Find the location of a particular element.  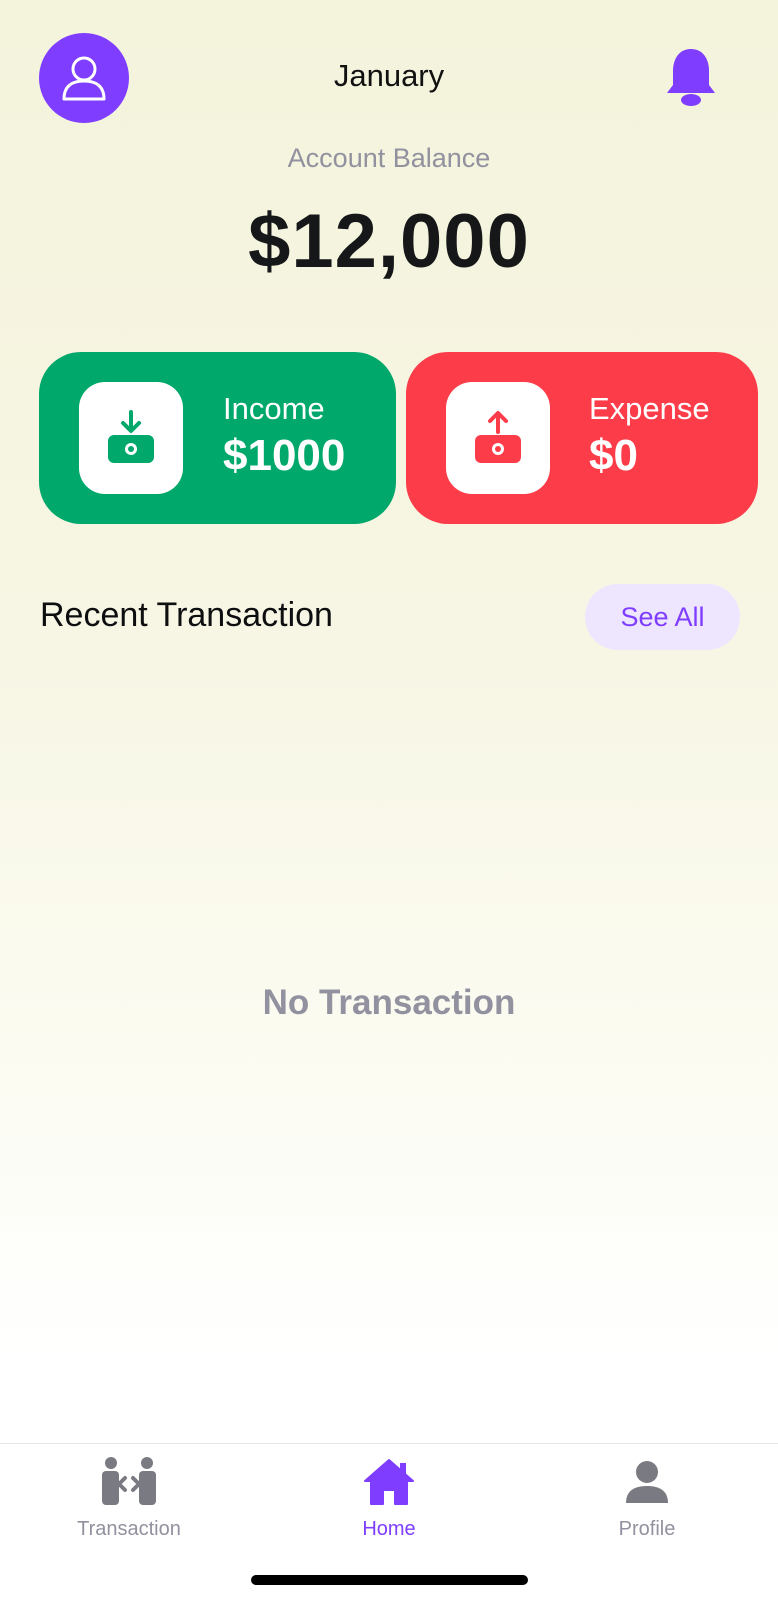

income-text: Income $1000 is located at coordinates (284, 436).